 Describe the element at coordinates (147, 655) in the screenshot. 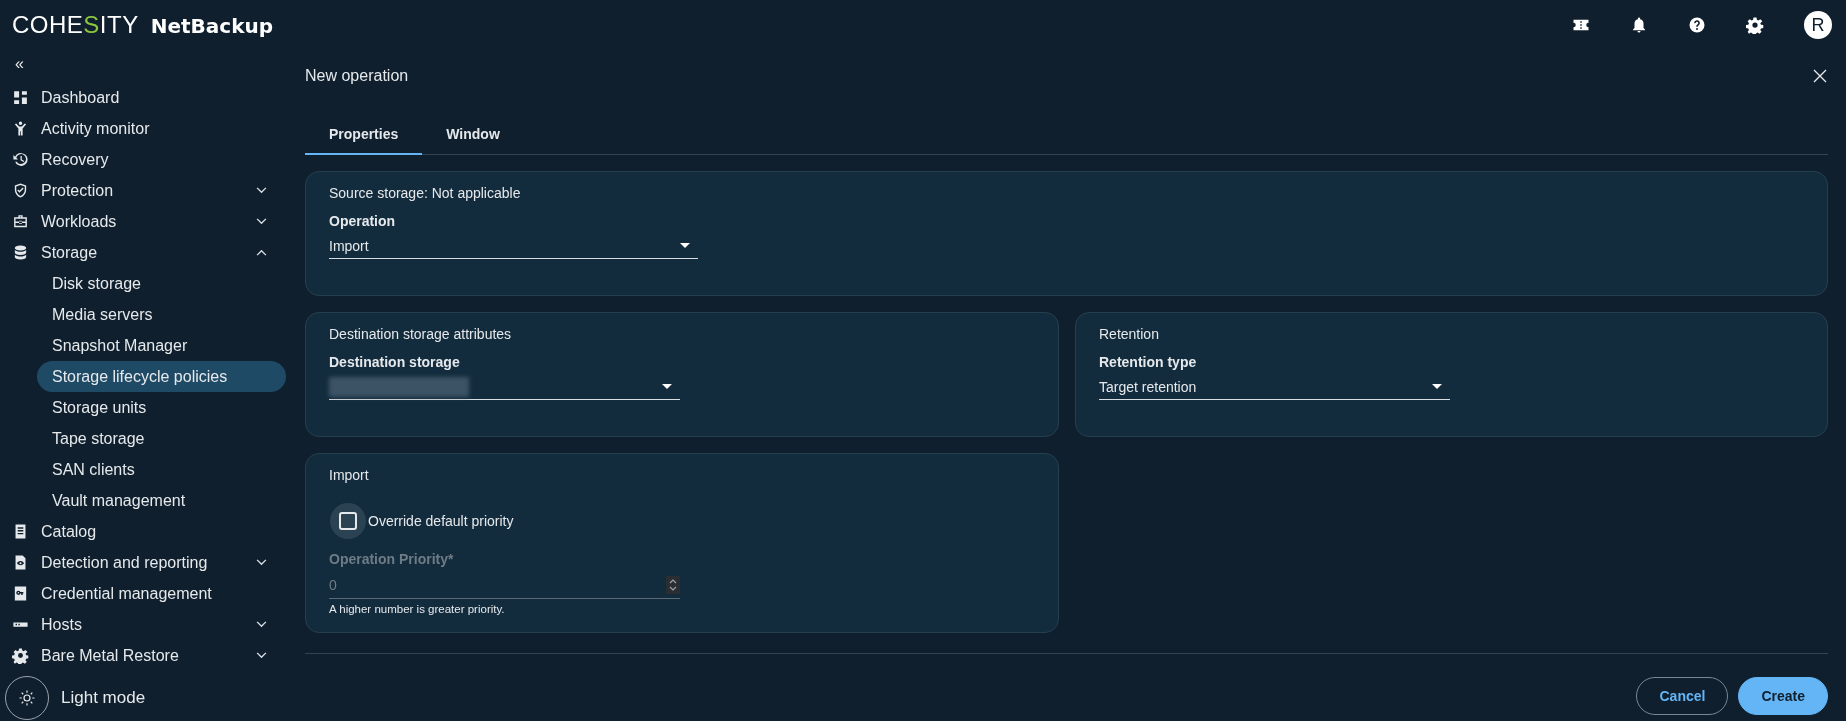

I see `nav-item: Bare Metal Restore` at that location.